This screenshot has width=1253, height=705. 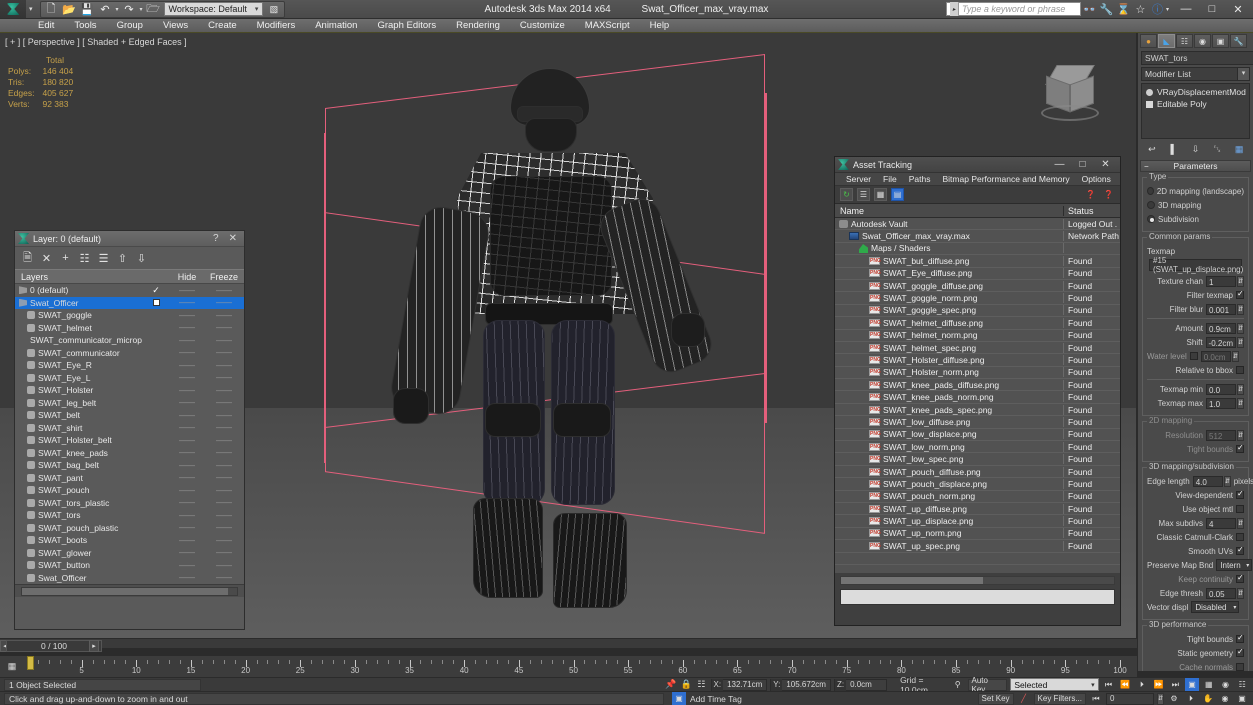 I want to click on absolute-mode-icon: ☷, so click(x=701, y=685).